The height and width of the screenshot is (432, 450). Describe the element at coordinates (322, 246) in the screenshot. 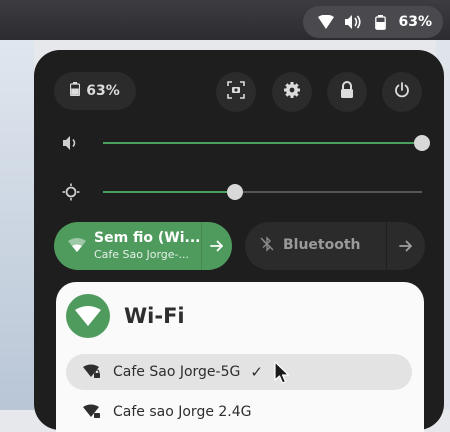

I see `bluetooth-toggle-title: Bluetooth` at that location.